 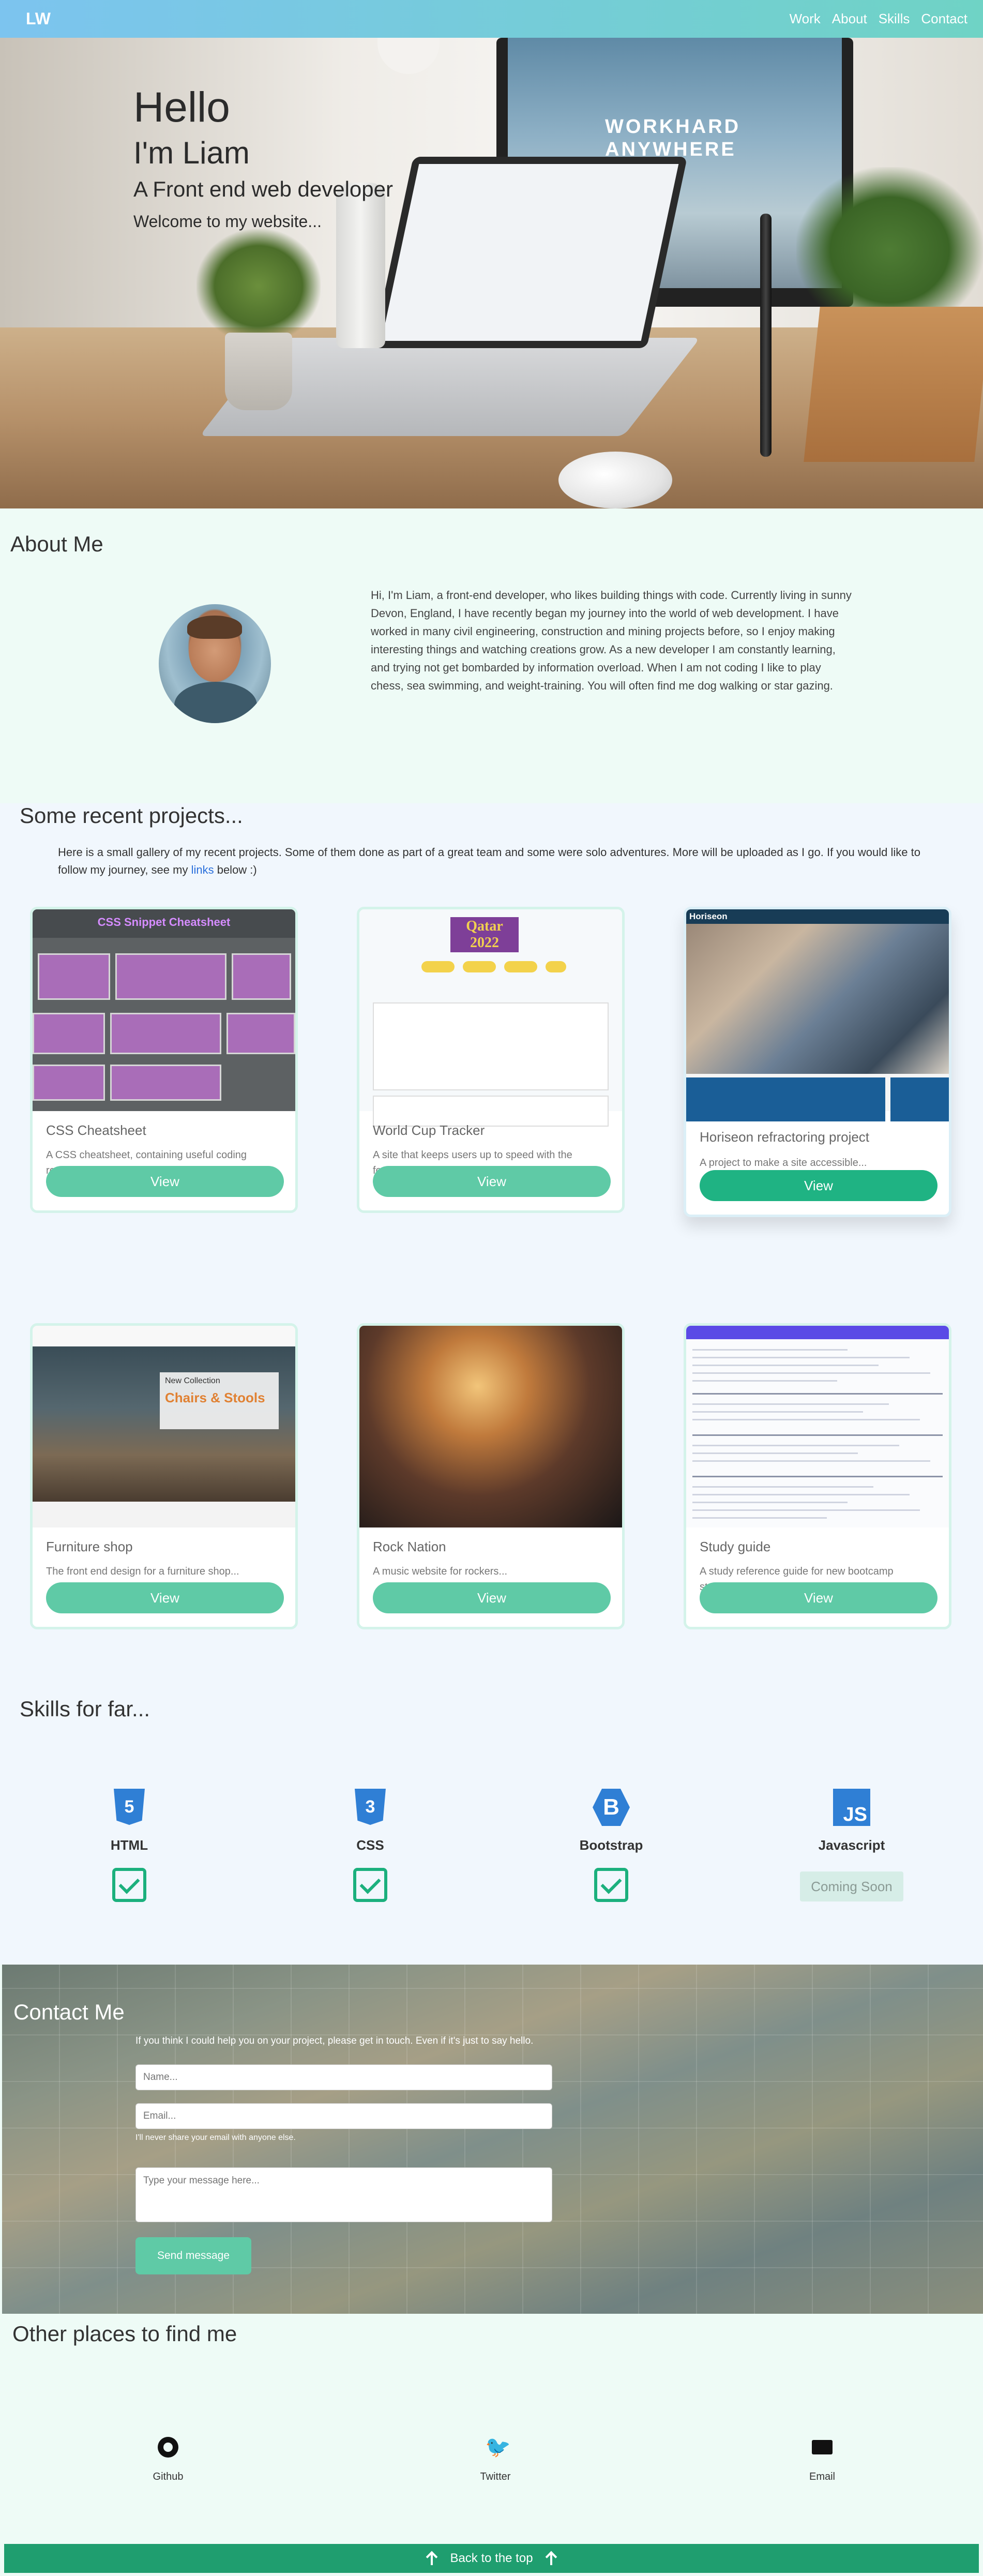 What do you see at coordinates (215, 663) in the screenshot?
I see `avatar` at bounding box center [215, 663].